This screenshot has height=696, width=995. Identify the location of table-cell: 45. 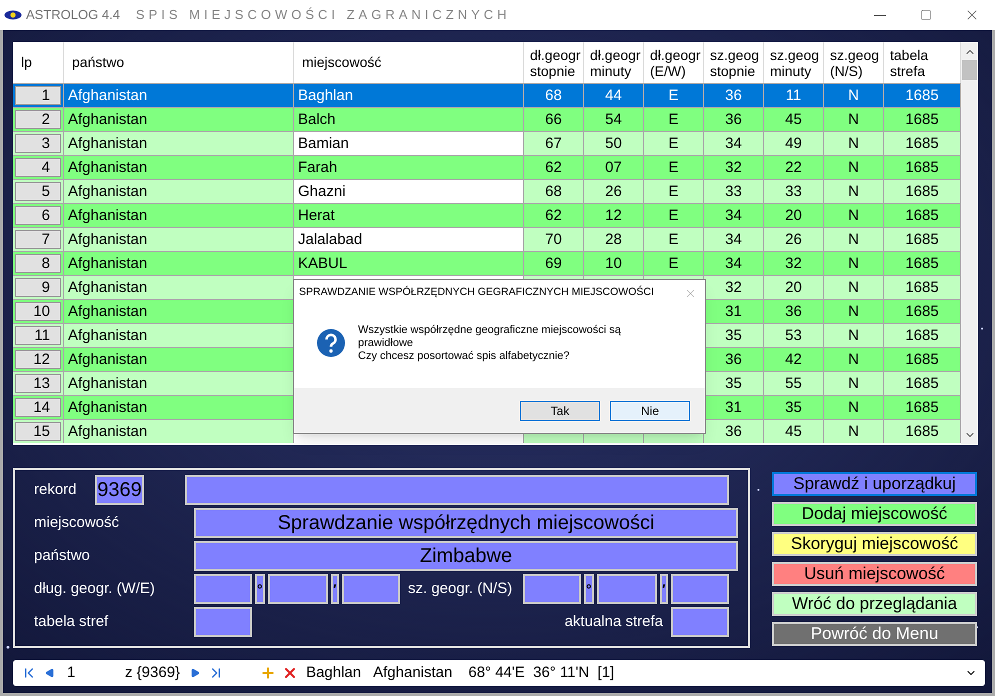
(794, 431).